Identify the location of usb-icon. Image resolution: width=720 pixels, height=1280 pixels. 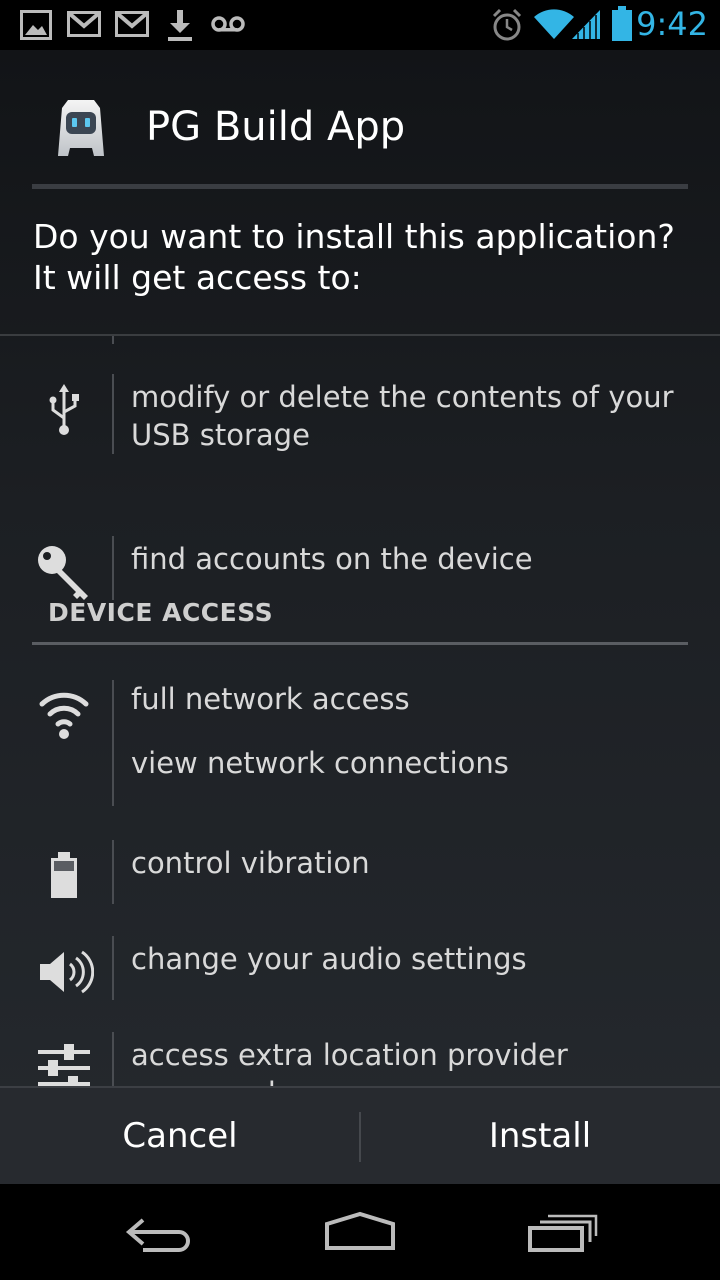
(64, 409).